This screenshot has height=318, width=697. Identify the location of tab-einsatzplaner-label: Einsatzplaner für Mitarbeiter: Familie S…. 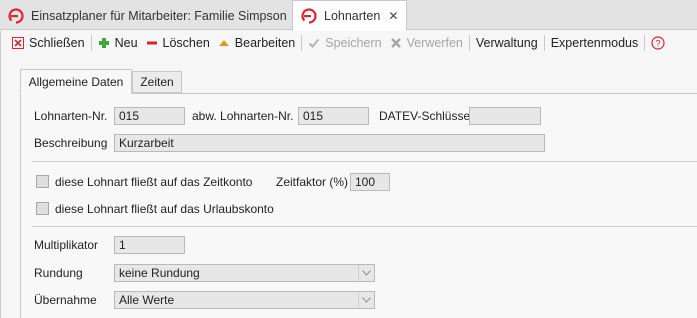
(159, 15).